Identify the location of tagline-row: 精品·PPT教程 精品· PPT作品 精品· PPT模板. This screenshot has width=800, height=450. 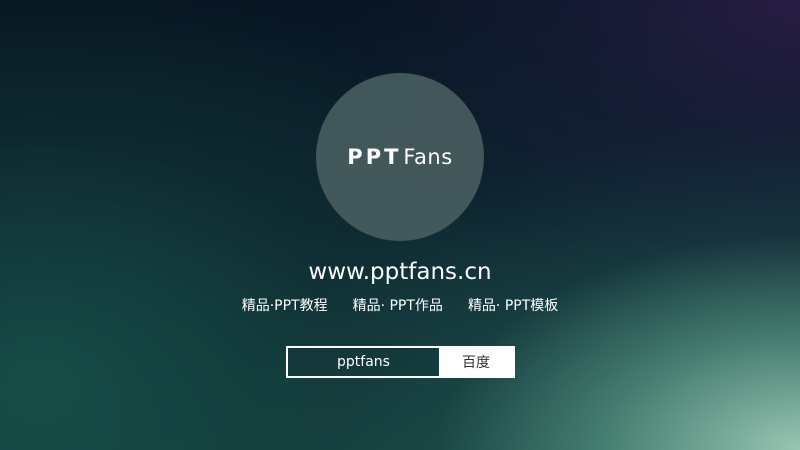
(400, 306).